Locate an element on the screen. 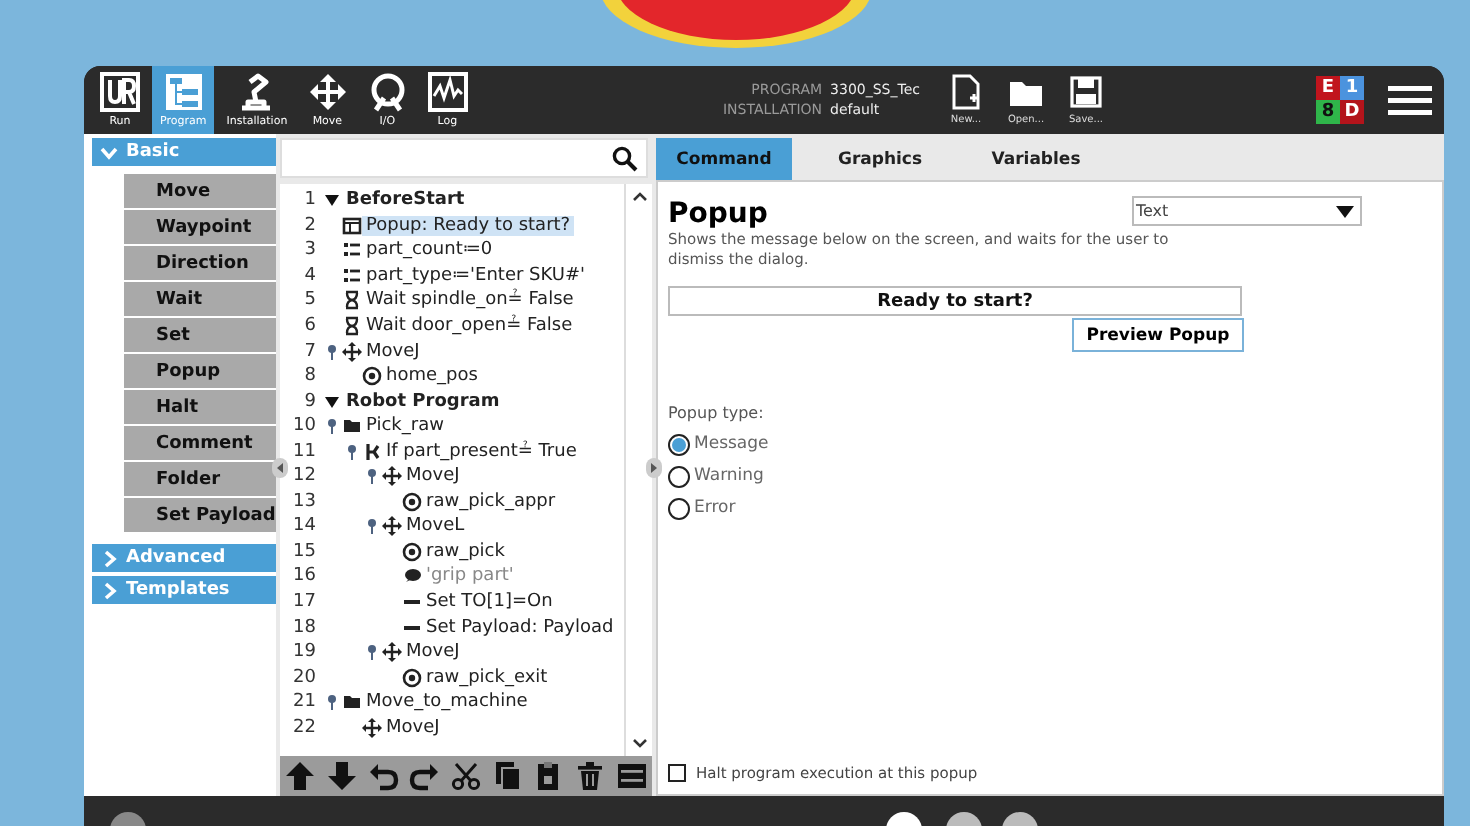 The image size is (1470, 826). node-button: Set Payload is located at coordinates (200, 515).